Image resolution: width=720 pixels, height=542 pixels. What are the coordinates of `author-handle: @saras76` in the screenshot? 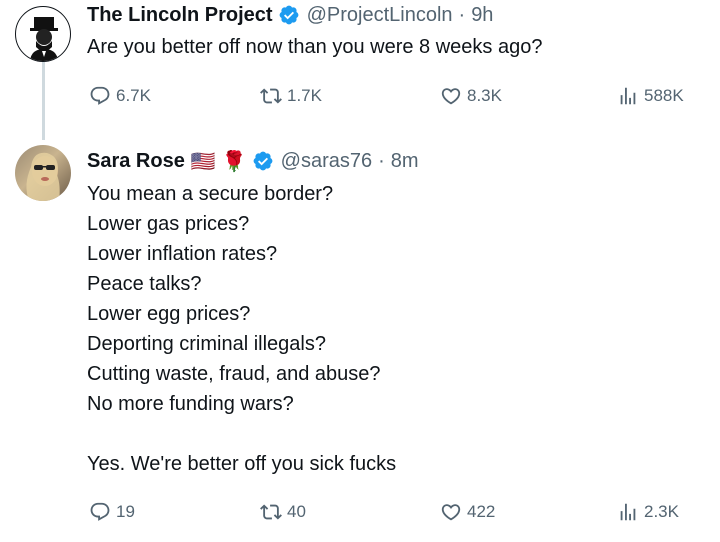 It's located at (326, 161).